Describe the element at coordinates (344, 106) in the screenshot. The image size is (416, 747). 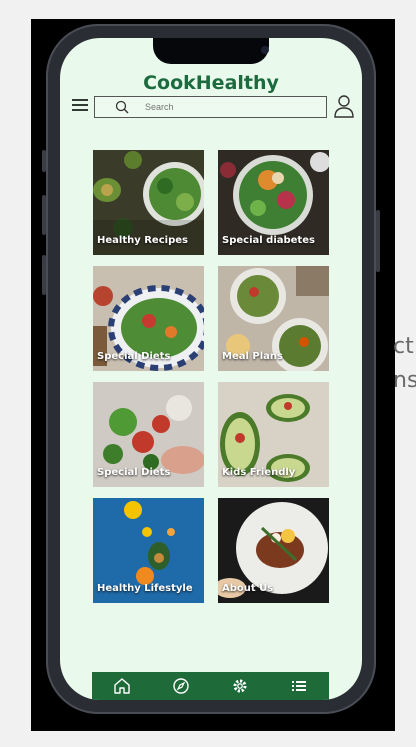
I see `user-profile-icon` at that location.